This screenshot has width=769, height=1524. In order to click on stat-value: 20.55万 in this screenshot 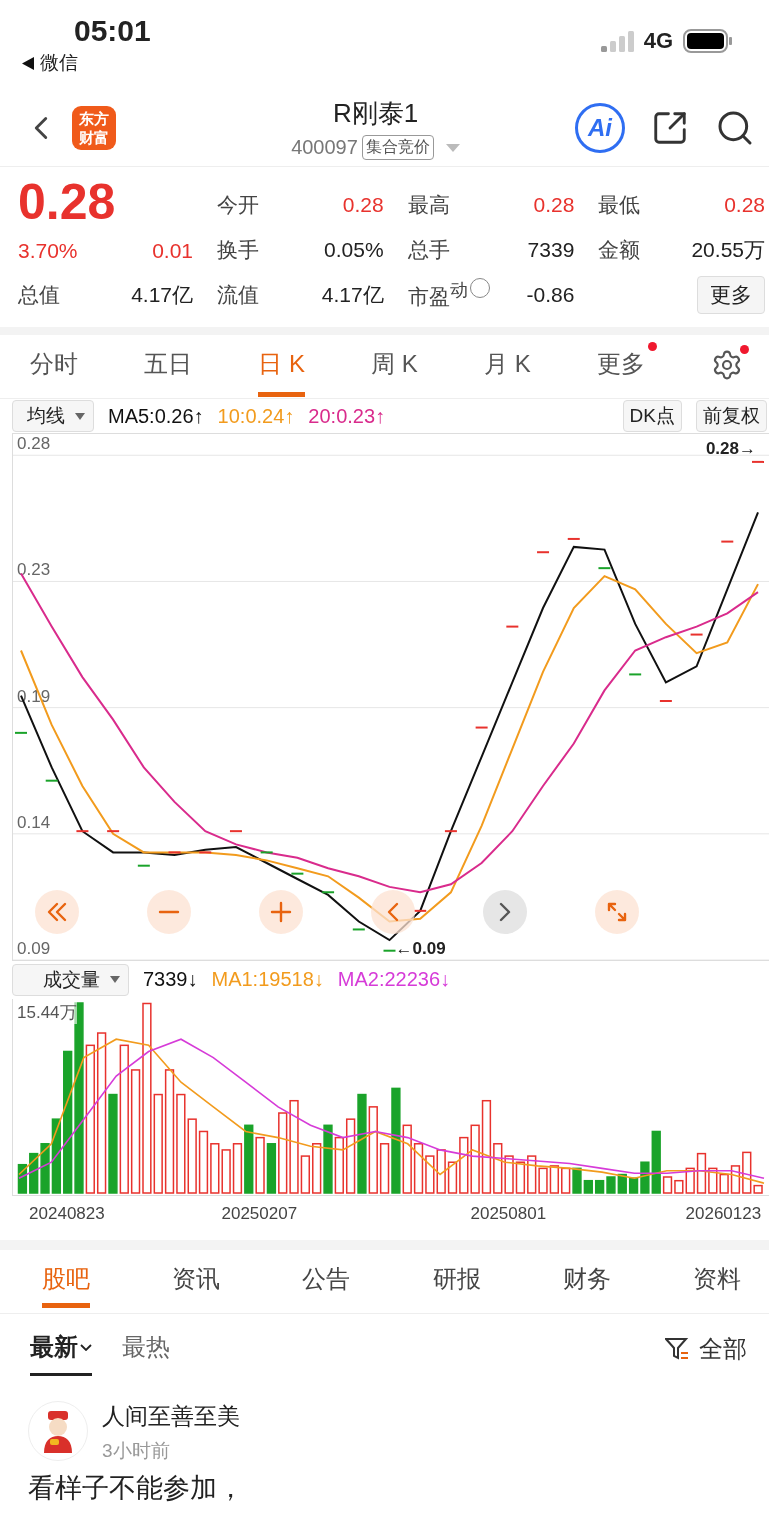, I will do `click(728, 250)`.